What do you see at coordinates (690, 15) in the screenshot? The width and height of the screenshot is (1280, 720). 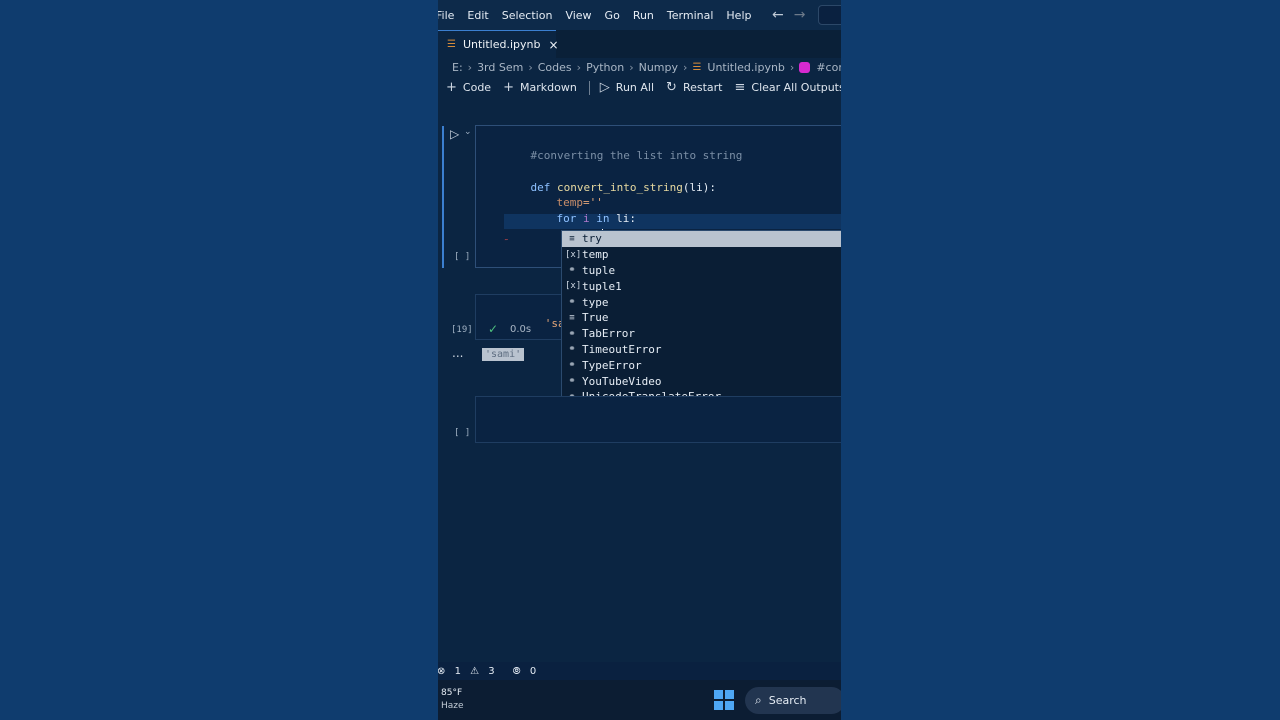 I see `menu-terminal: Terminal` at bounding box center [690, 15].